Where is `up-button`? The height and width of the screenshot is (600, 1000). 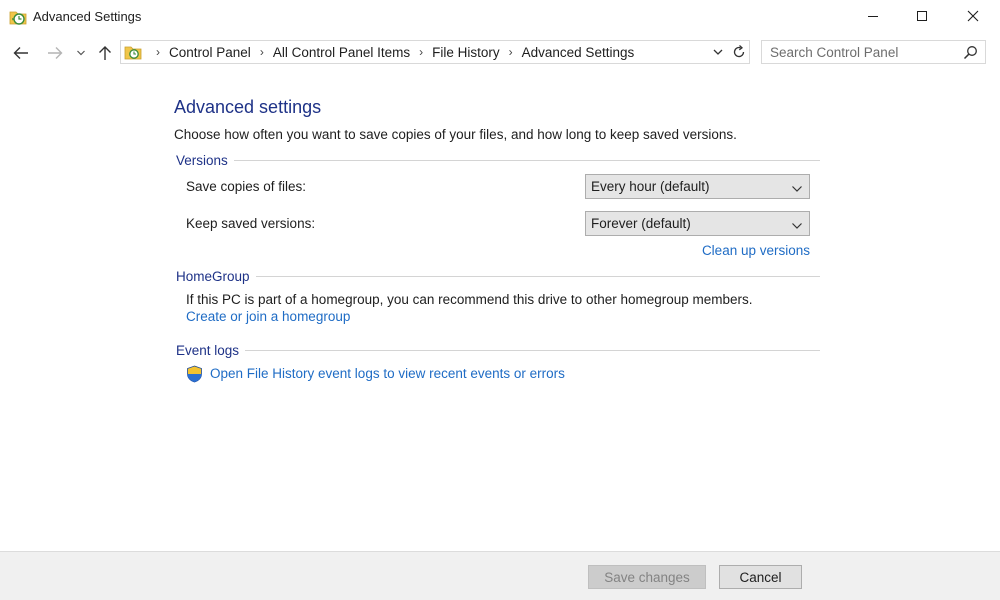
up-button is located at coordinates (105, 53).